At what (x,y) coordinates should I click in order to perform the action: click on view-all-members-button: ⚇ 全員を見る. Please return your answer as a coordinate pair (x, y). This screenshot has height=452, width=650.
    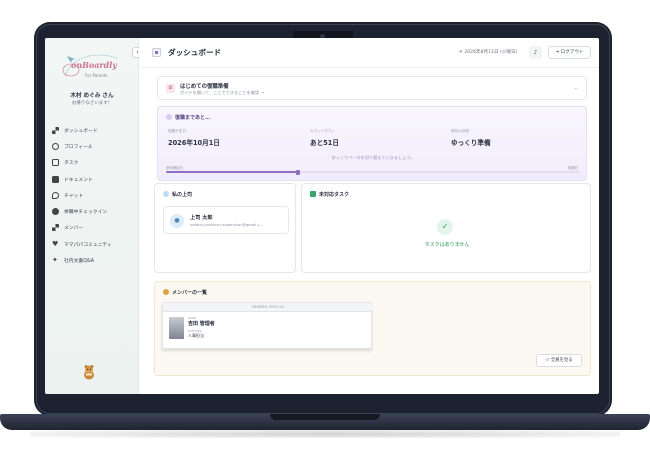
    Looking at the image, I should click on (559, 360).